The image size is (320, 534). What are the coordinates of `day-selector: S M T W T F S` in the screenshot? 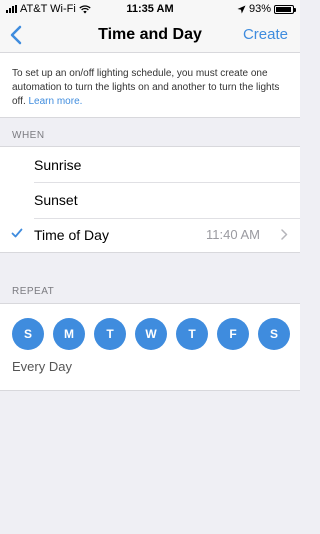 It's located at (151, 334).